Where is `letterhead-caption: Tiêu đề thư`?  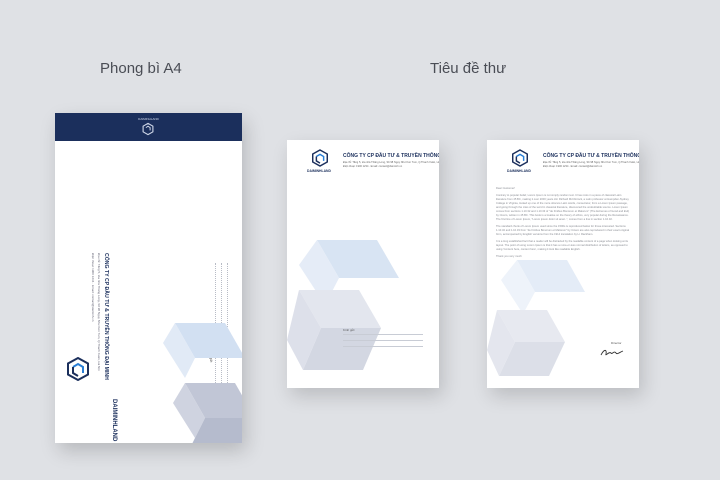
letterhead-caption: Tiêu đề thư is located at coordinates (468, 68).